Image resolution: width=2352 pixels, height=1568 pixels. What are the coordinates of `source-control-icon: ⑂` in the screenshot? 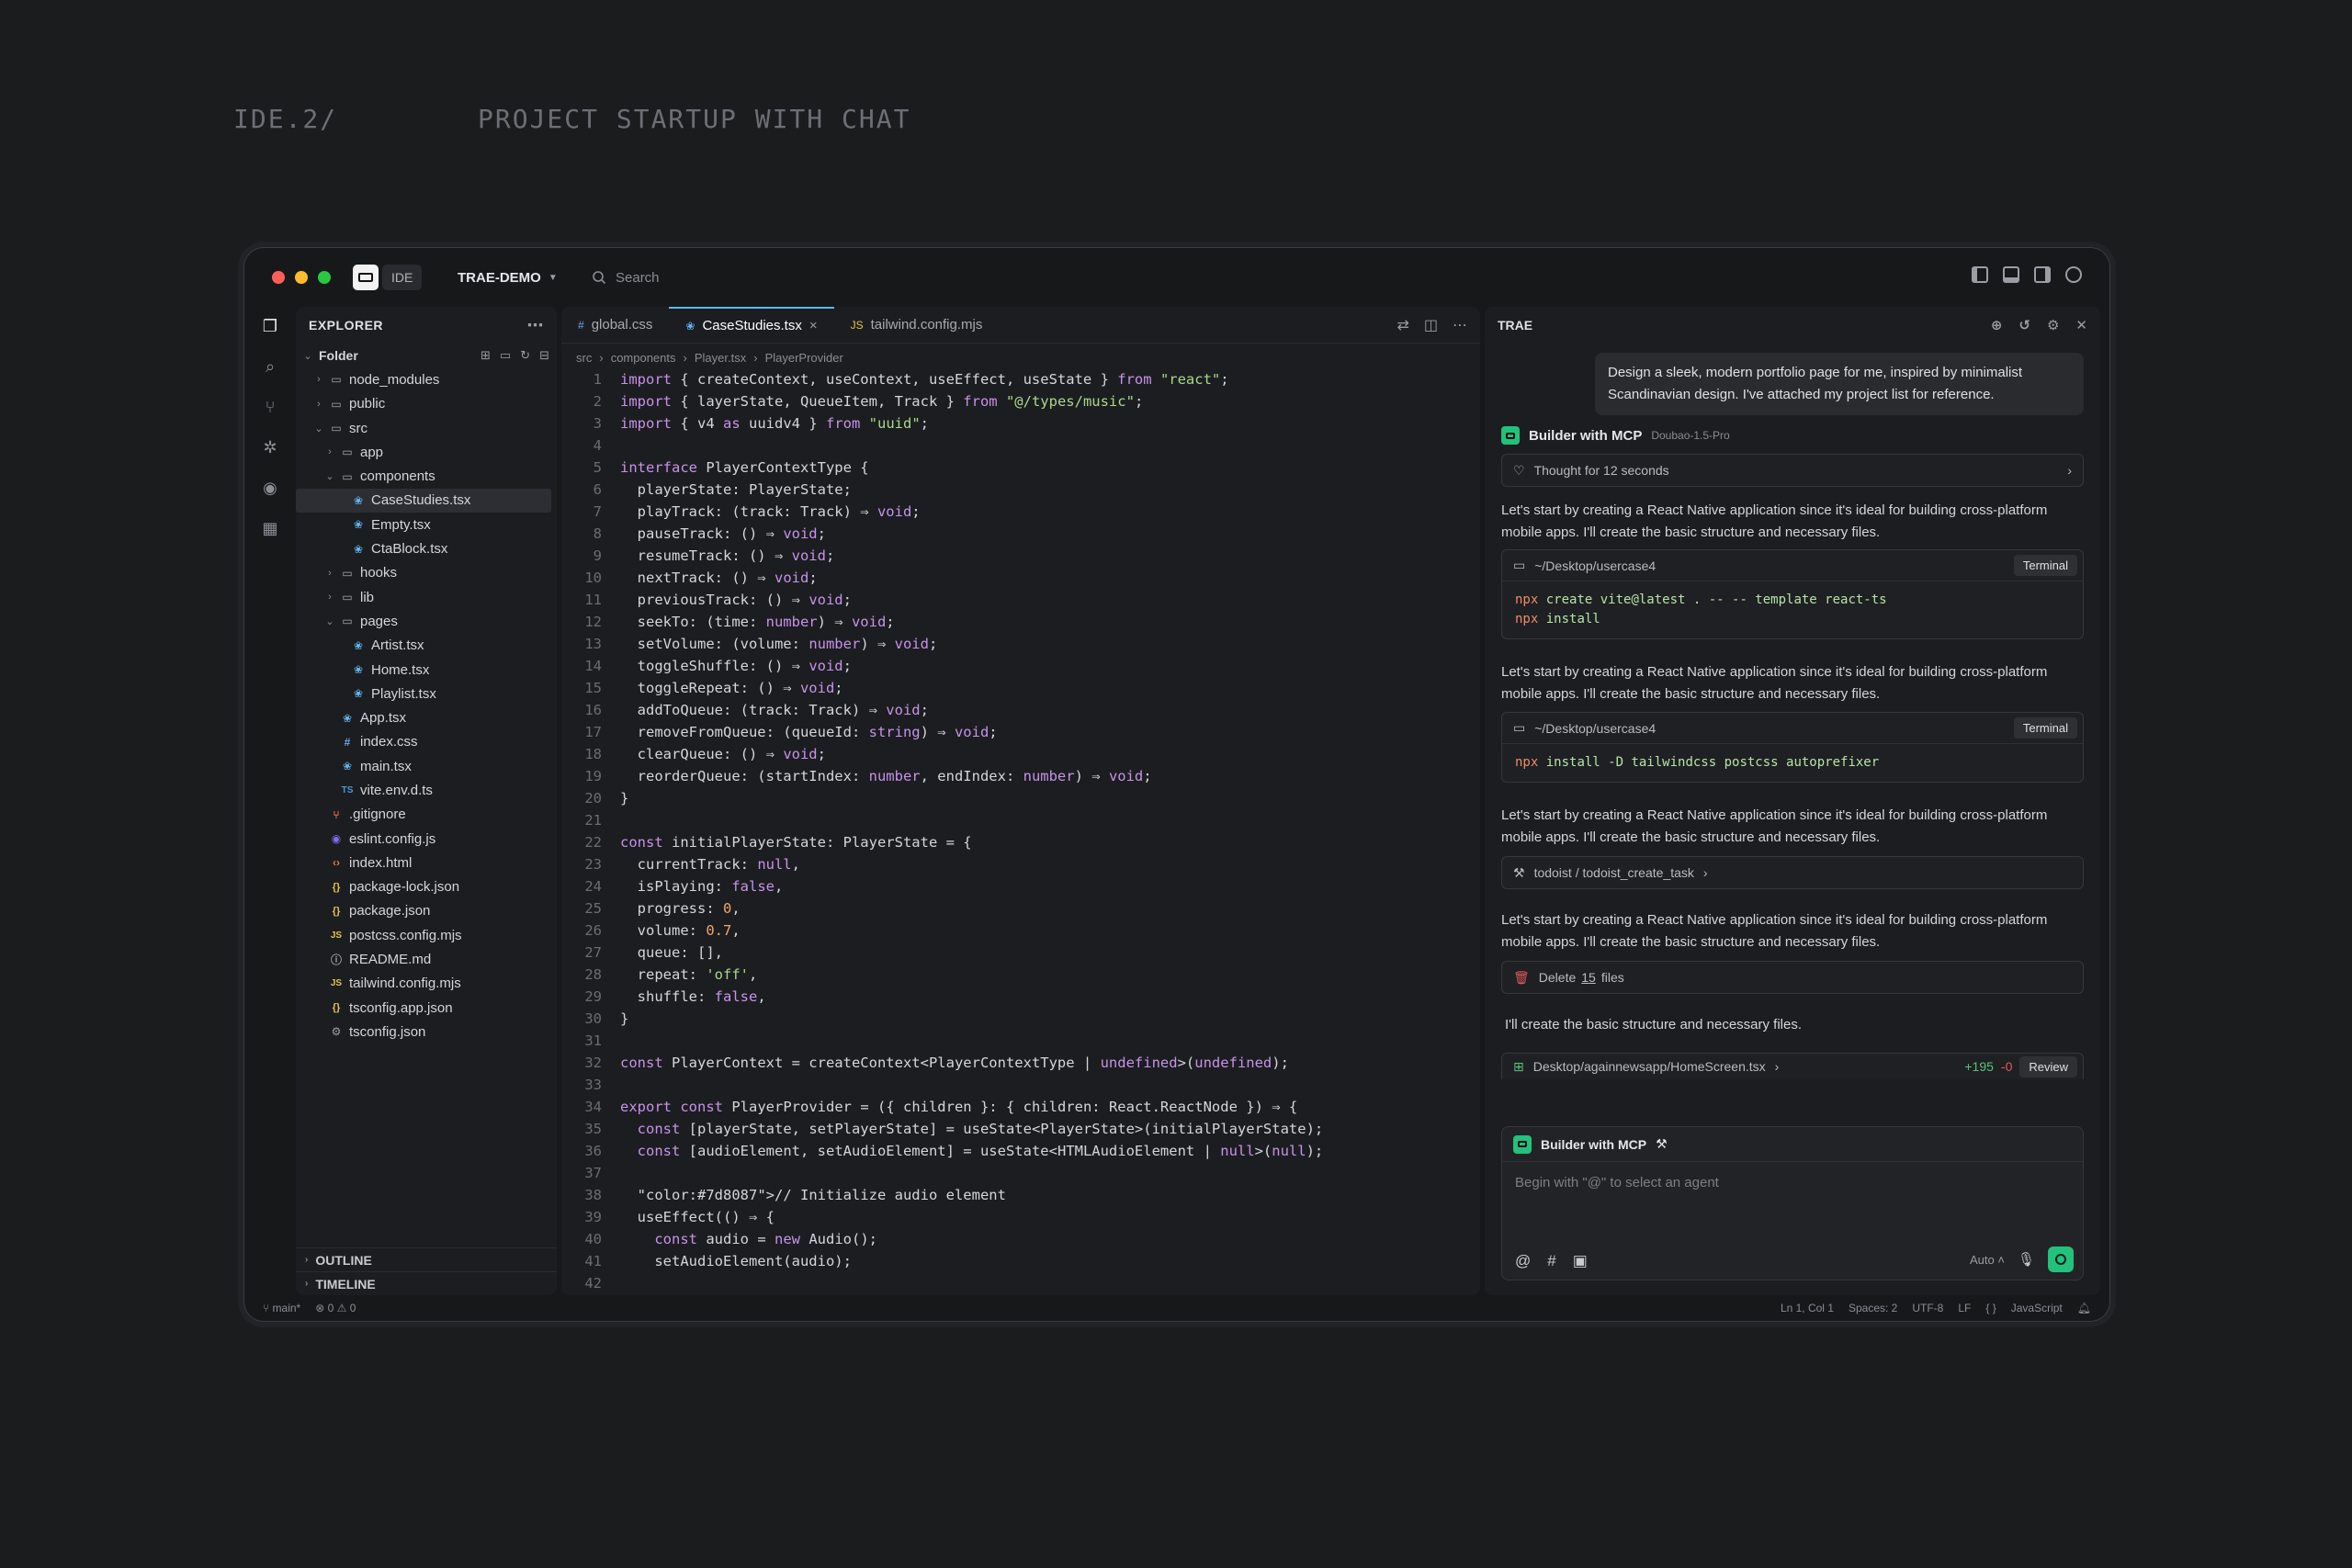 It's located at (270, 407).